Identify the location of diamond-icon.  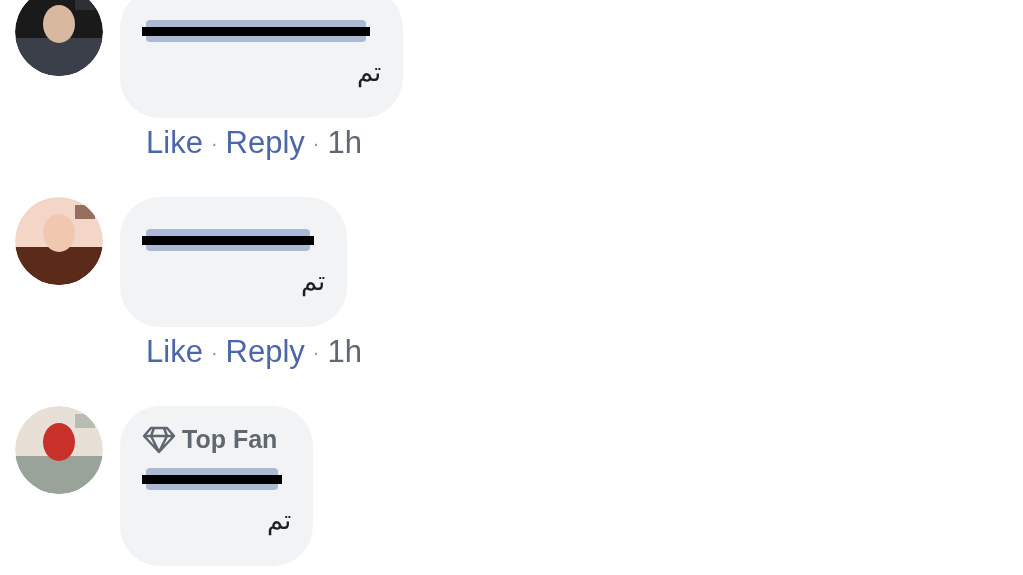
(159, 440).